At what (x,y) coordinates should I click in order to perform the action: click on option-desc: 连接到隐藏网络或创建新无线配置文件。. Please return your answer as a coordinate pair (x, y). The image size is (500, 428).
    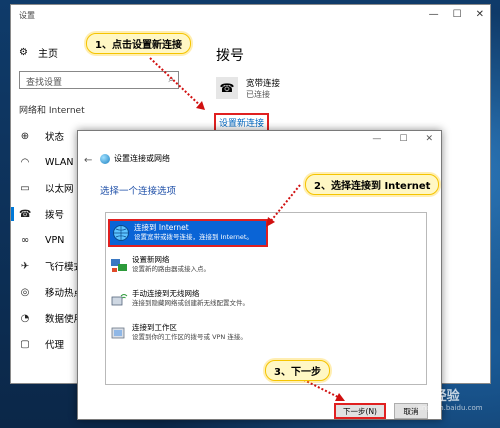
    Looking at the image, I should click on (190, 303).